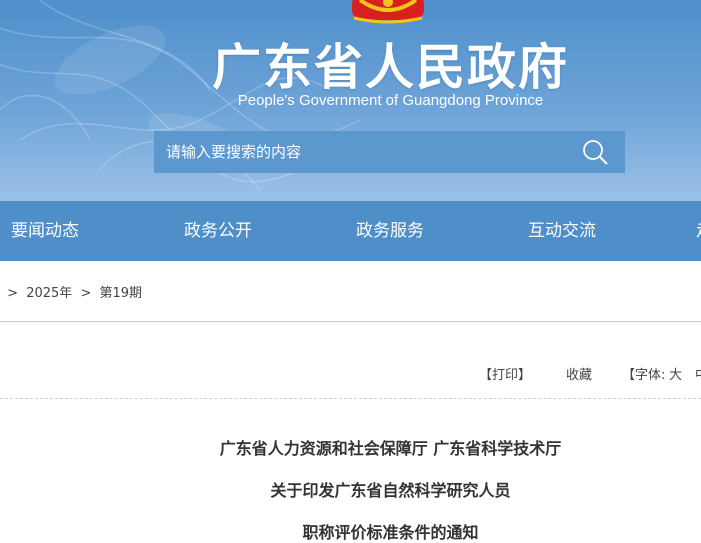 This screenshot has height=543, width=701. I want to click on document-title-line-2: 职称评价标准条件的通知, so click(390, 532).